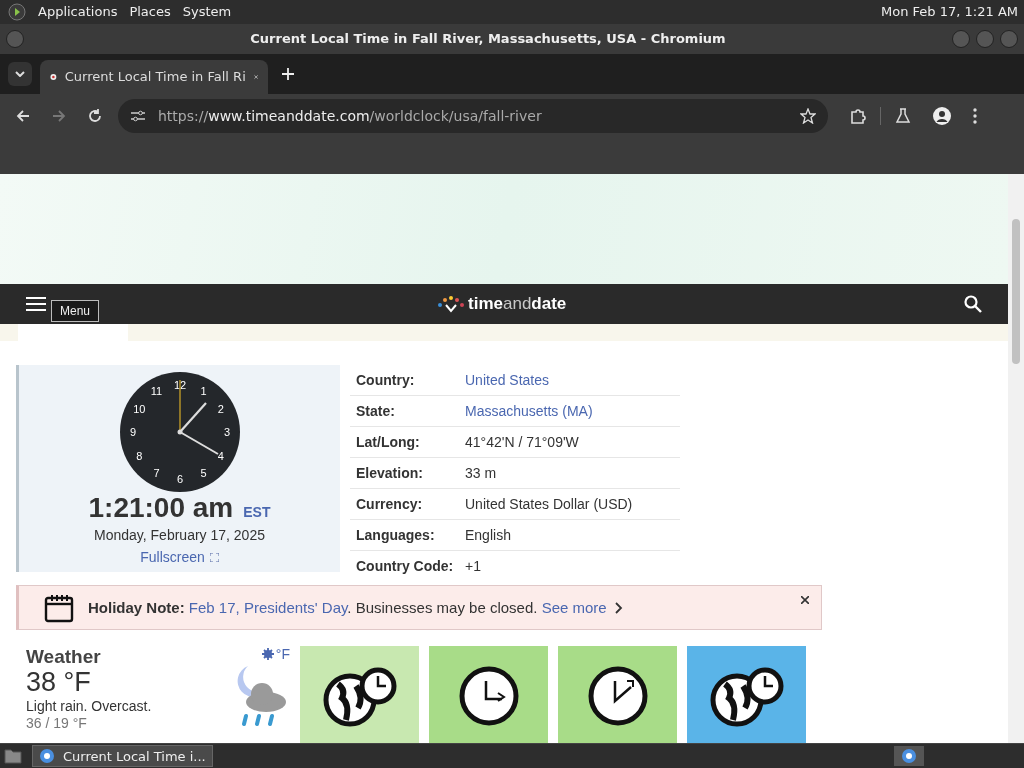  Describe the element at coordinates (473, 566) in the screenshot. I see `info-value: +1` at that location.